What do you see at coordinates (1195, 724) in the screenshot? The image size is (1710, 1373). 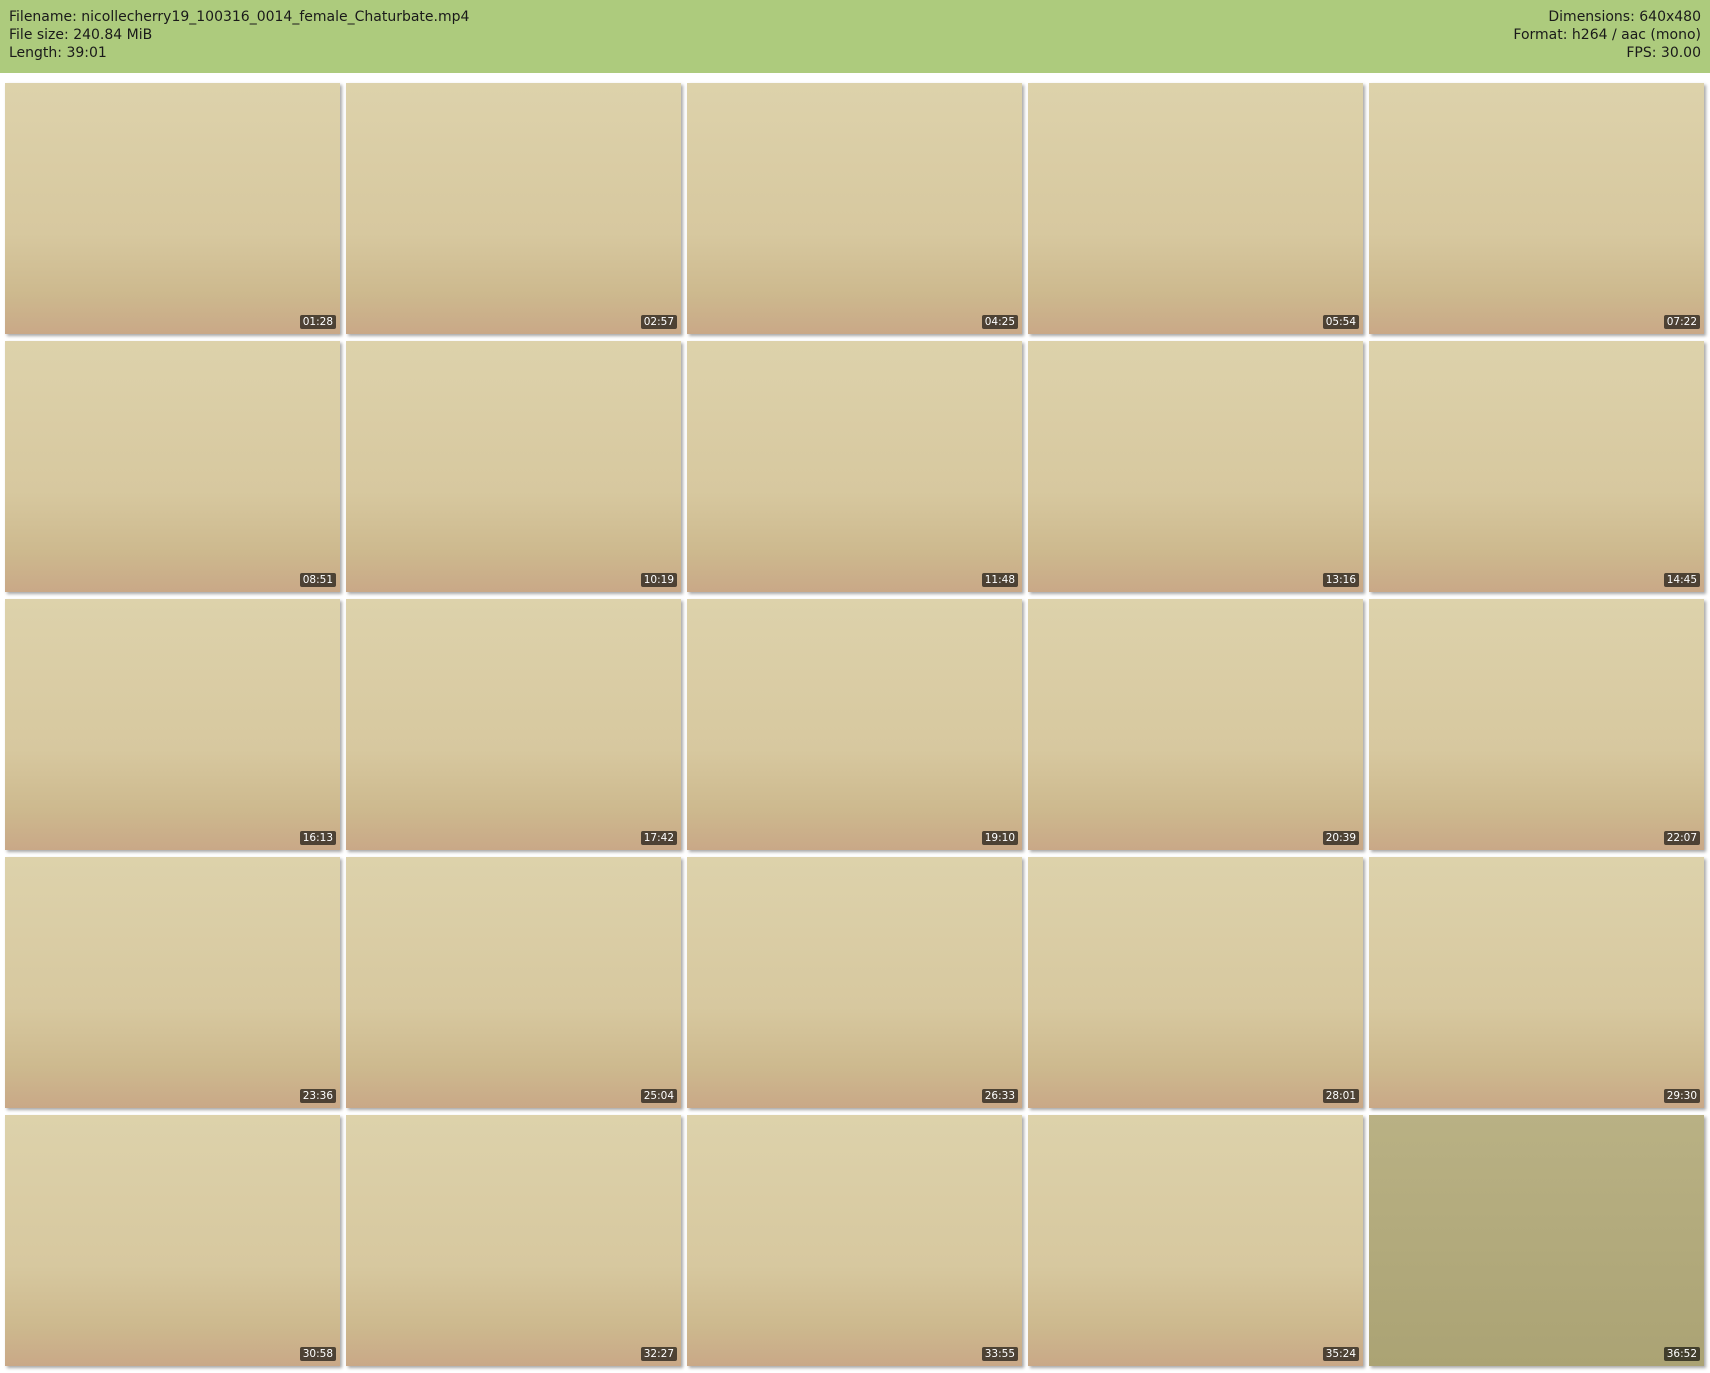 I see `thumbnail-frame: 20:39` at bounding box center [1195, 724].